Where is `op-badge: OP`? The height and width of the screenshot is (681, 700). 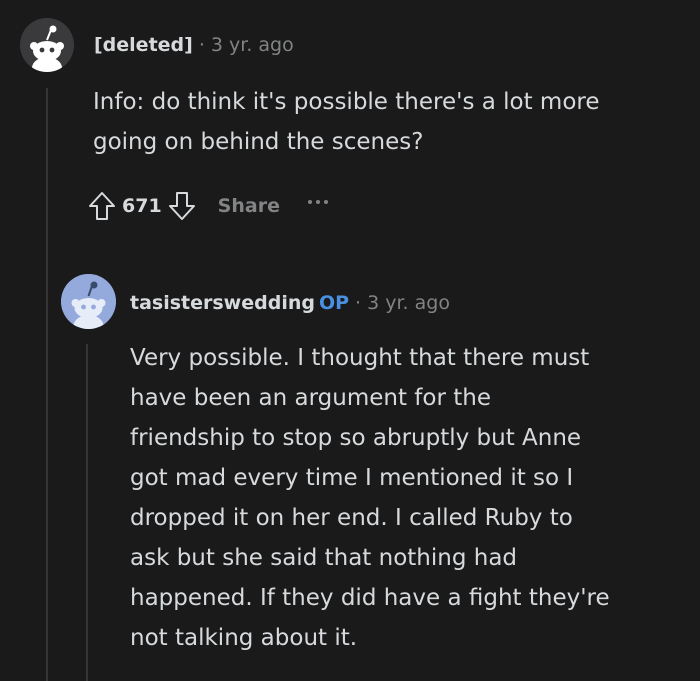 op-badge: OP is located at coordinates (334, 303).